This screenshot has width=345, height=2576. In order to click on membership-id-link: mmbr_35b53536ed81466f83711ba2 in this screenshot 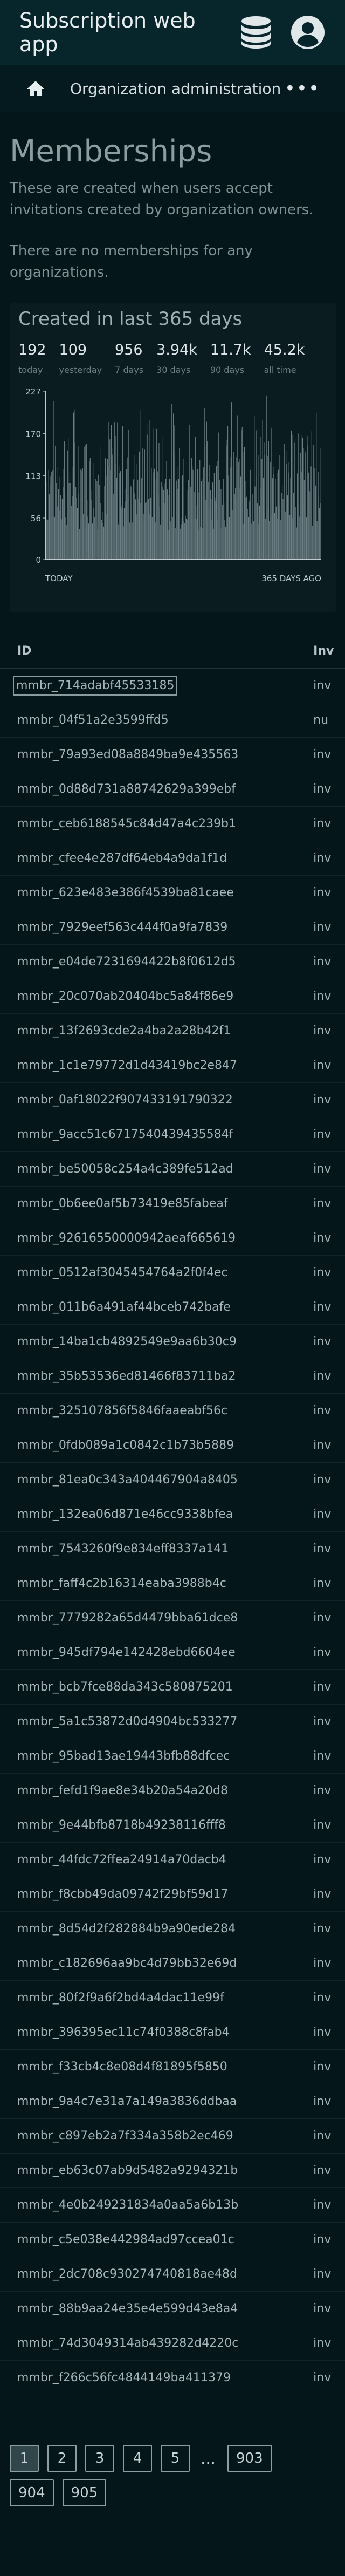, I will do `click(126, 1376)`.